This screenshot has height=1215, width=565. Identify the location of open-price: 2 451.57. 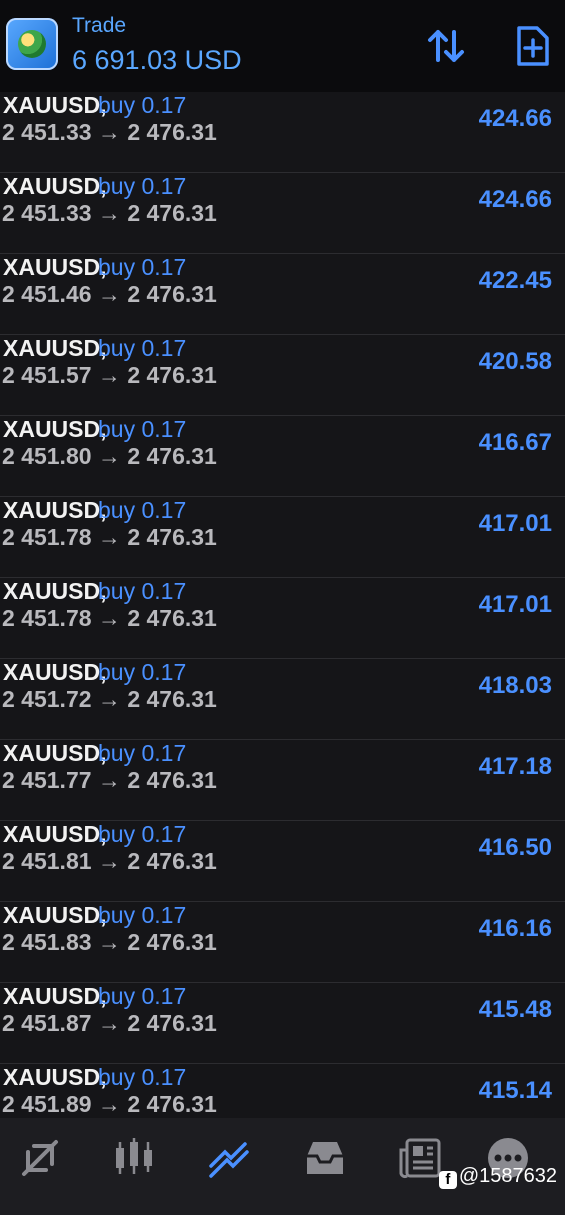
(47, 375).